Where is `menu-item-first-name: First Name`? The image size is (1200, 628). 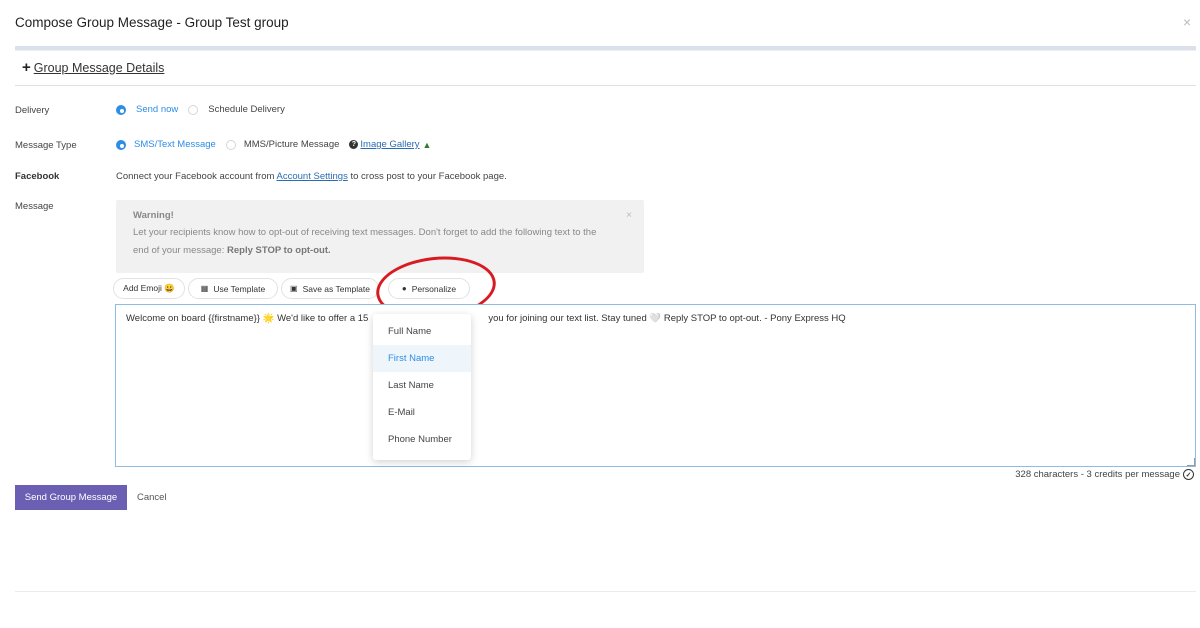 menu-item-first-name: First Name is located at coordinates (422, 358).